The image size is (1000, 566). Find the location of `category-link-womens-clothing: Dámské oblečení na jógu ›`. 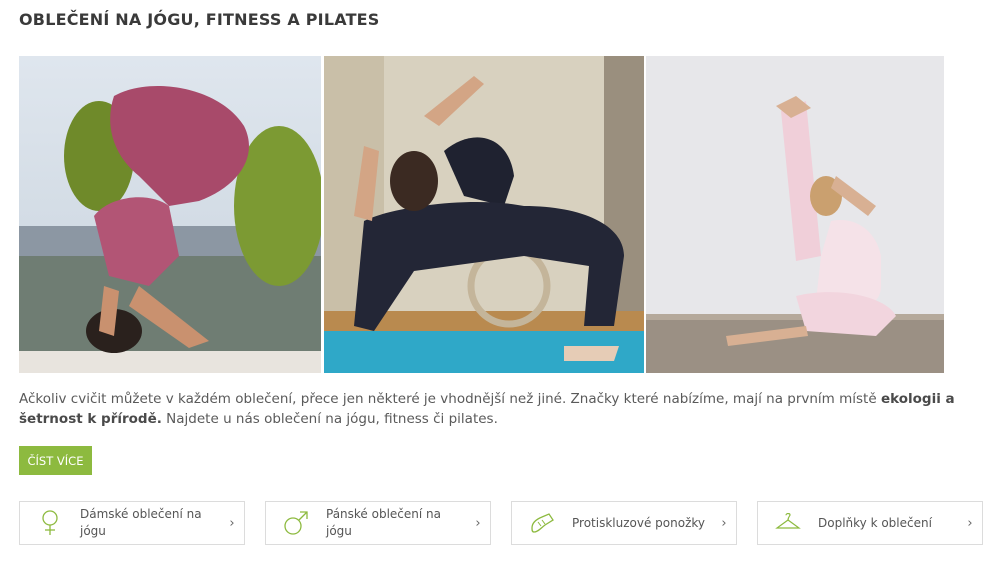

category-link-womens-clothing: Dámské oblečení na jógu › is located at coordinates (132, 523).